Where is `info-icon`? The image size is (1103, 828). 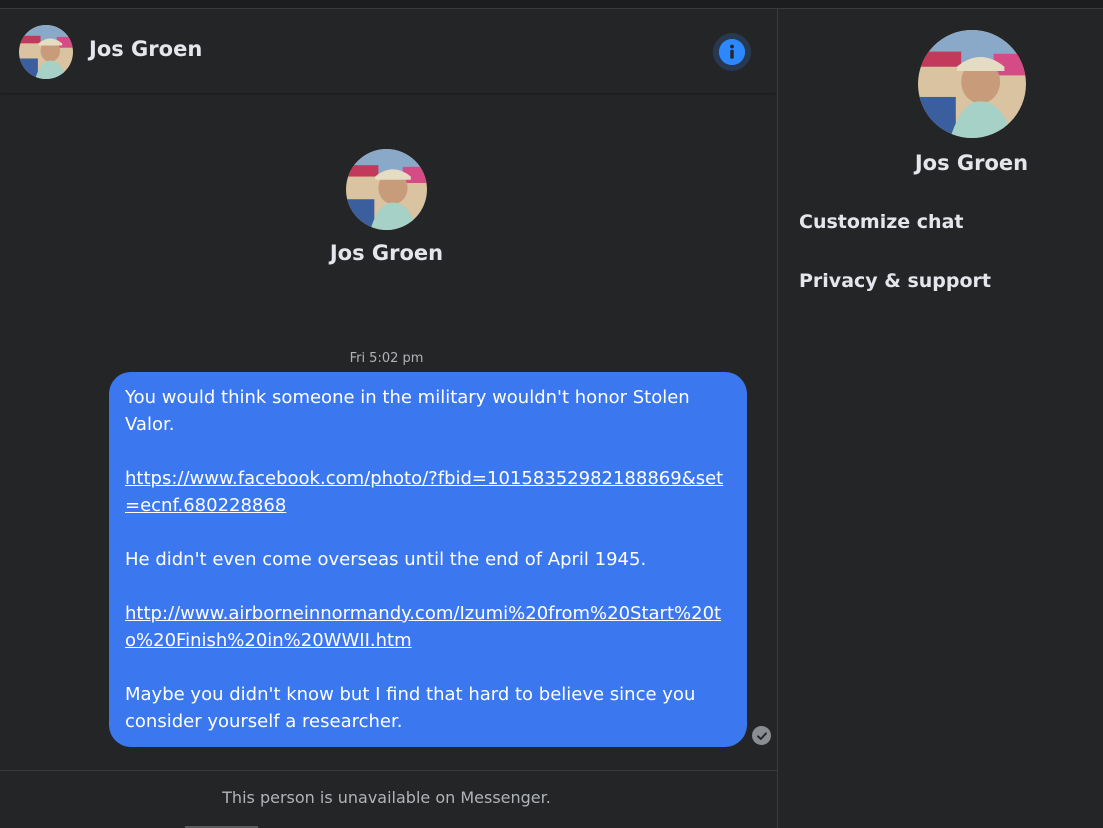
info-icon is located at coordinates (732, 52).